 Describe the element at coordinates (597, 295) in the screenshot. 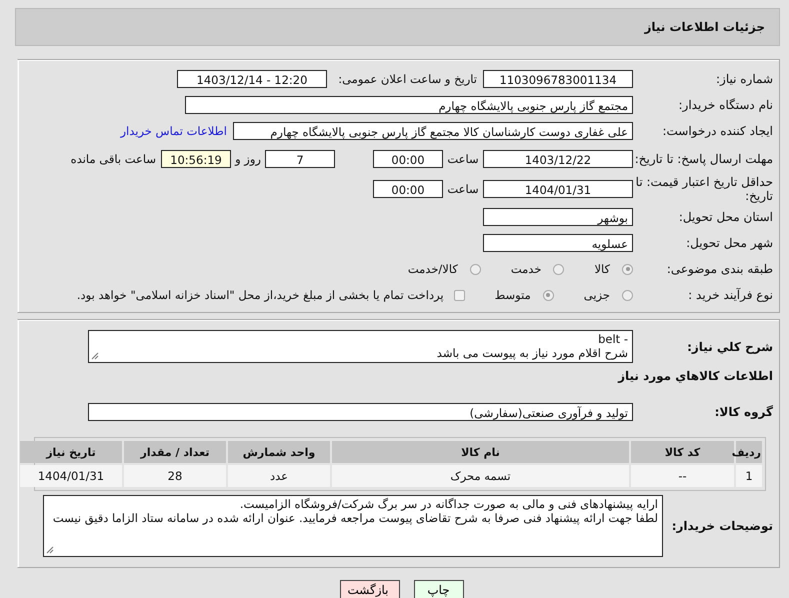

I see `radio-label: جزیی` at that location.